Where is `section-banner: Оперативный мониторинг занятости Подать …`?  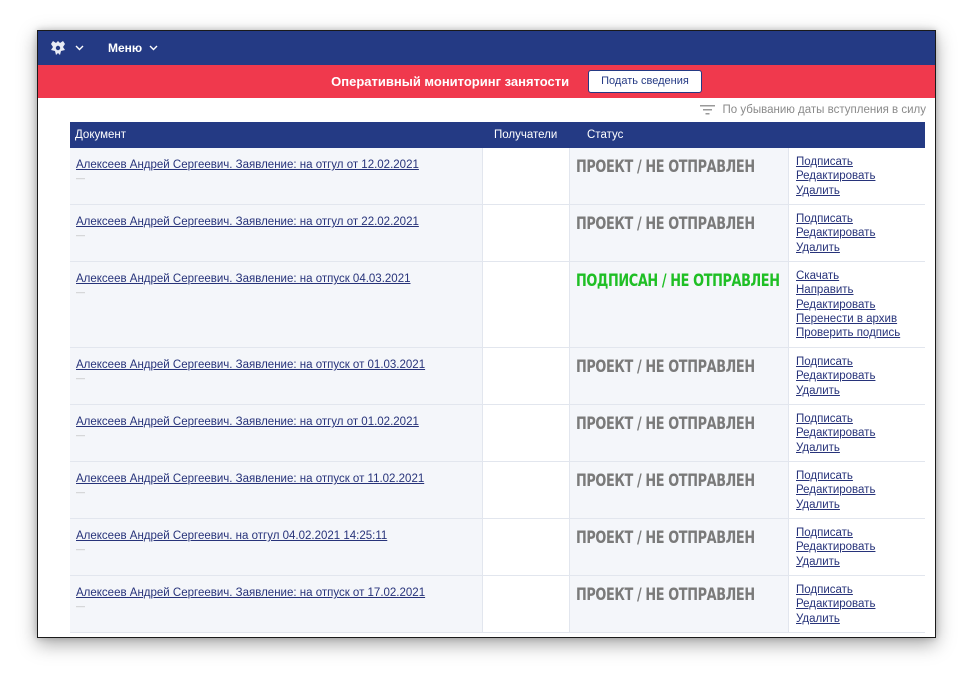 section-banner: Оперативный мониторинг занятости Подать … is located at coordinates (486, 81).